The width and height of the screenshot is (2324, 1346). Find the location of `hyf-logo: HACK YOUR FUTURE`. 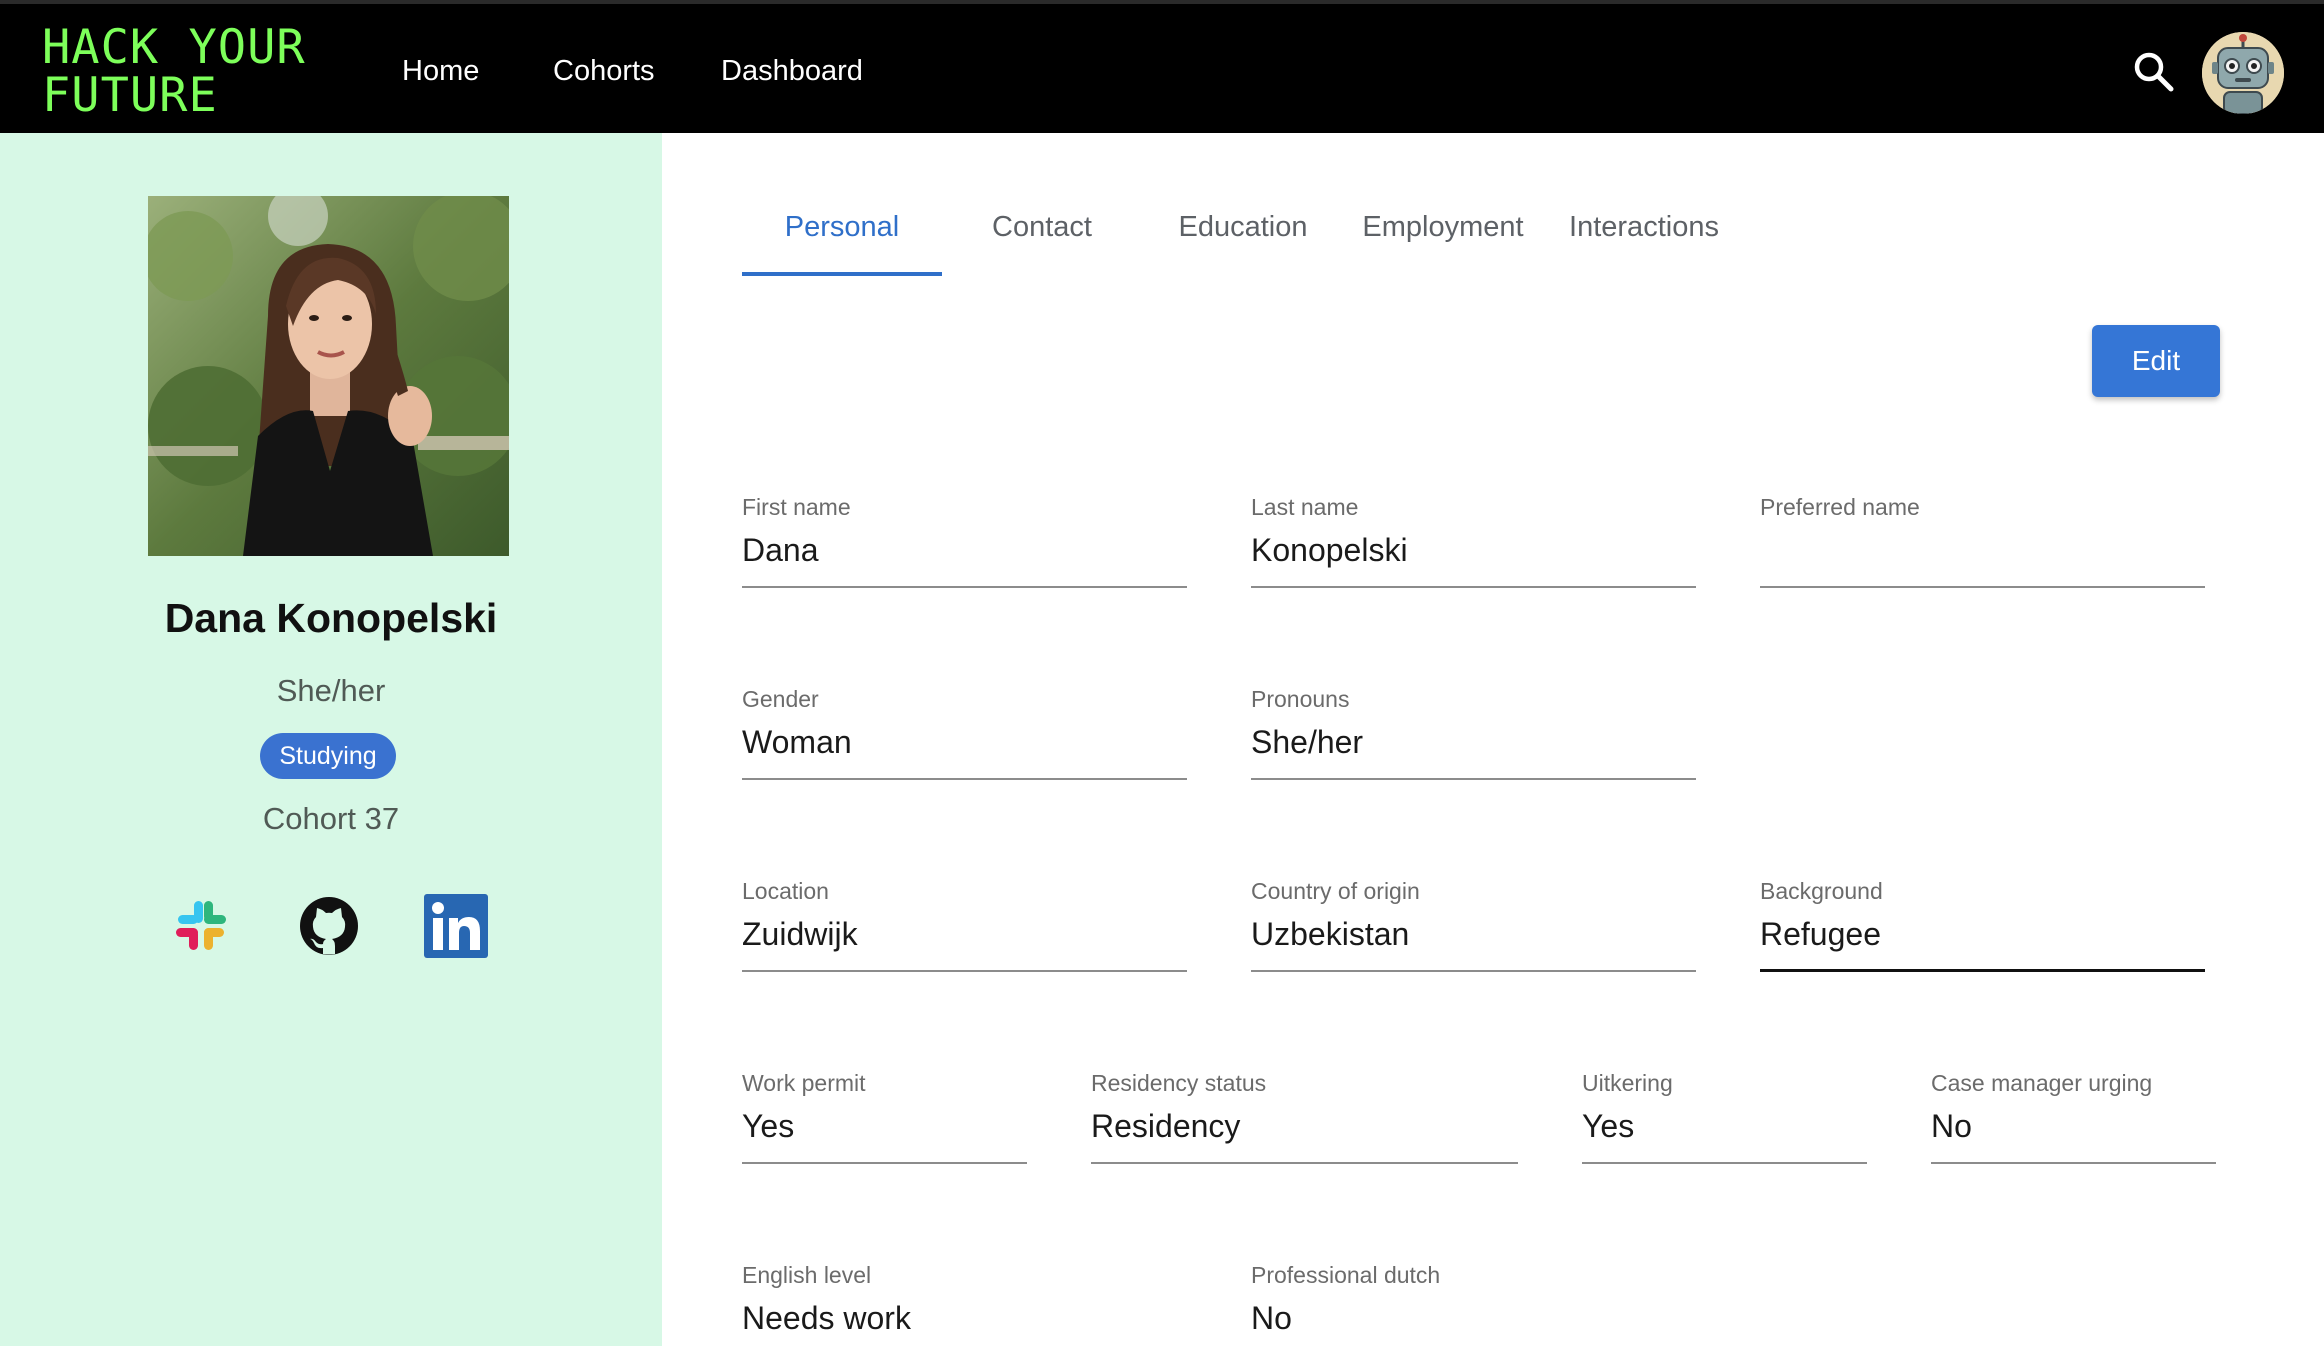

hyf-logo: HACK YOUR FUTURE is located at coordinates (174, 72).